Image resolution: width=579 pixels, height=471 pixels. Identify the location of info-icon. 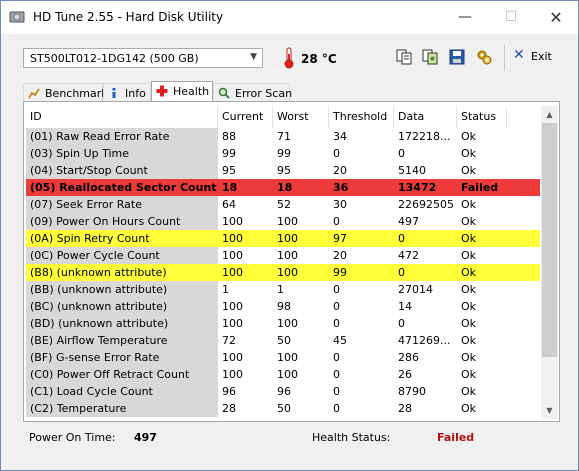
(114, 93).